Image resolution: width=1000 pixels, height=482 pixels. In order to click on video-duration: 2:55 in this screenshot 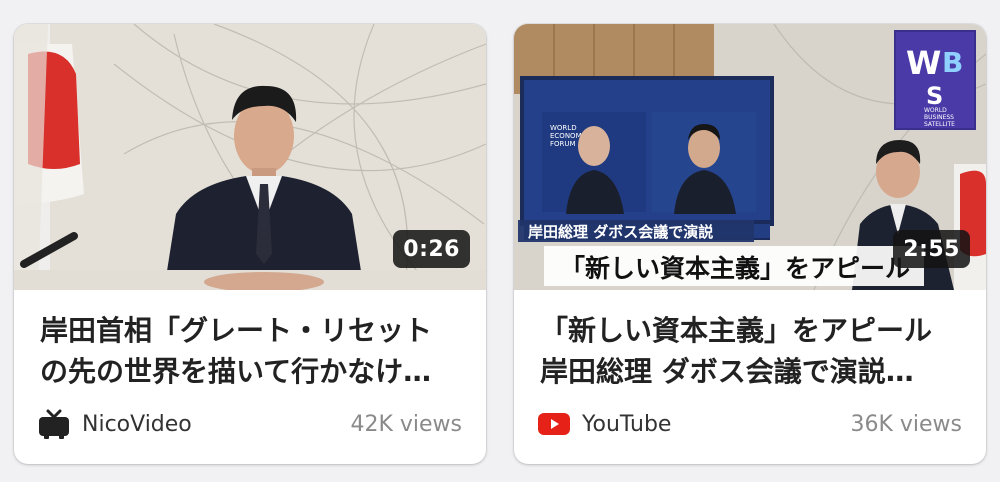, I will do `click(931, 249)`.